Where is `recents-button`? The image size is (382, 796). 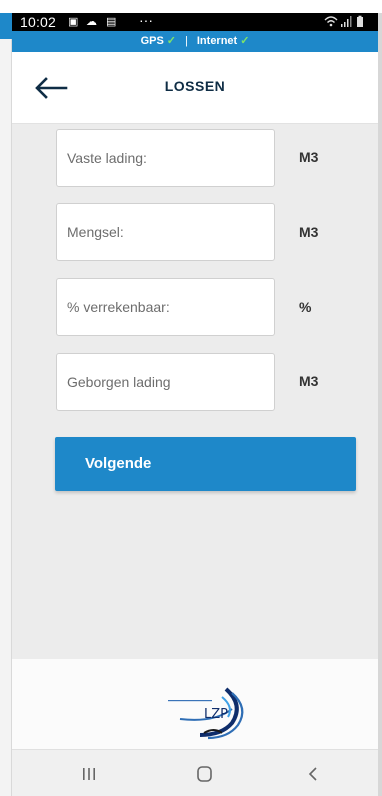 recents-button is located at coordinates (89, 774).